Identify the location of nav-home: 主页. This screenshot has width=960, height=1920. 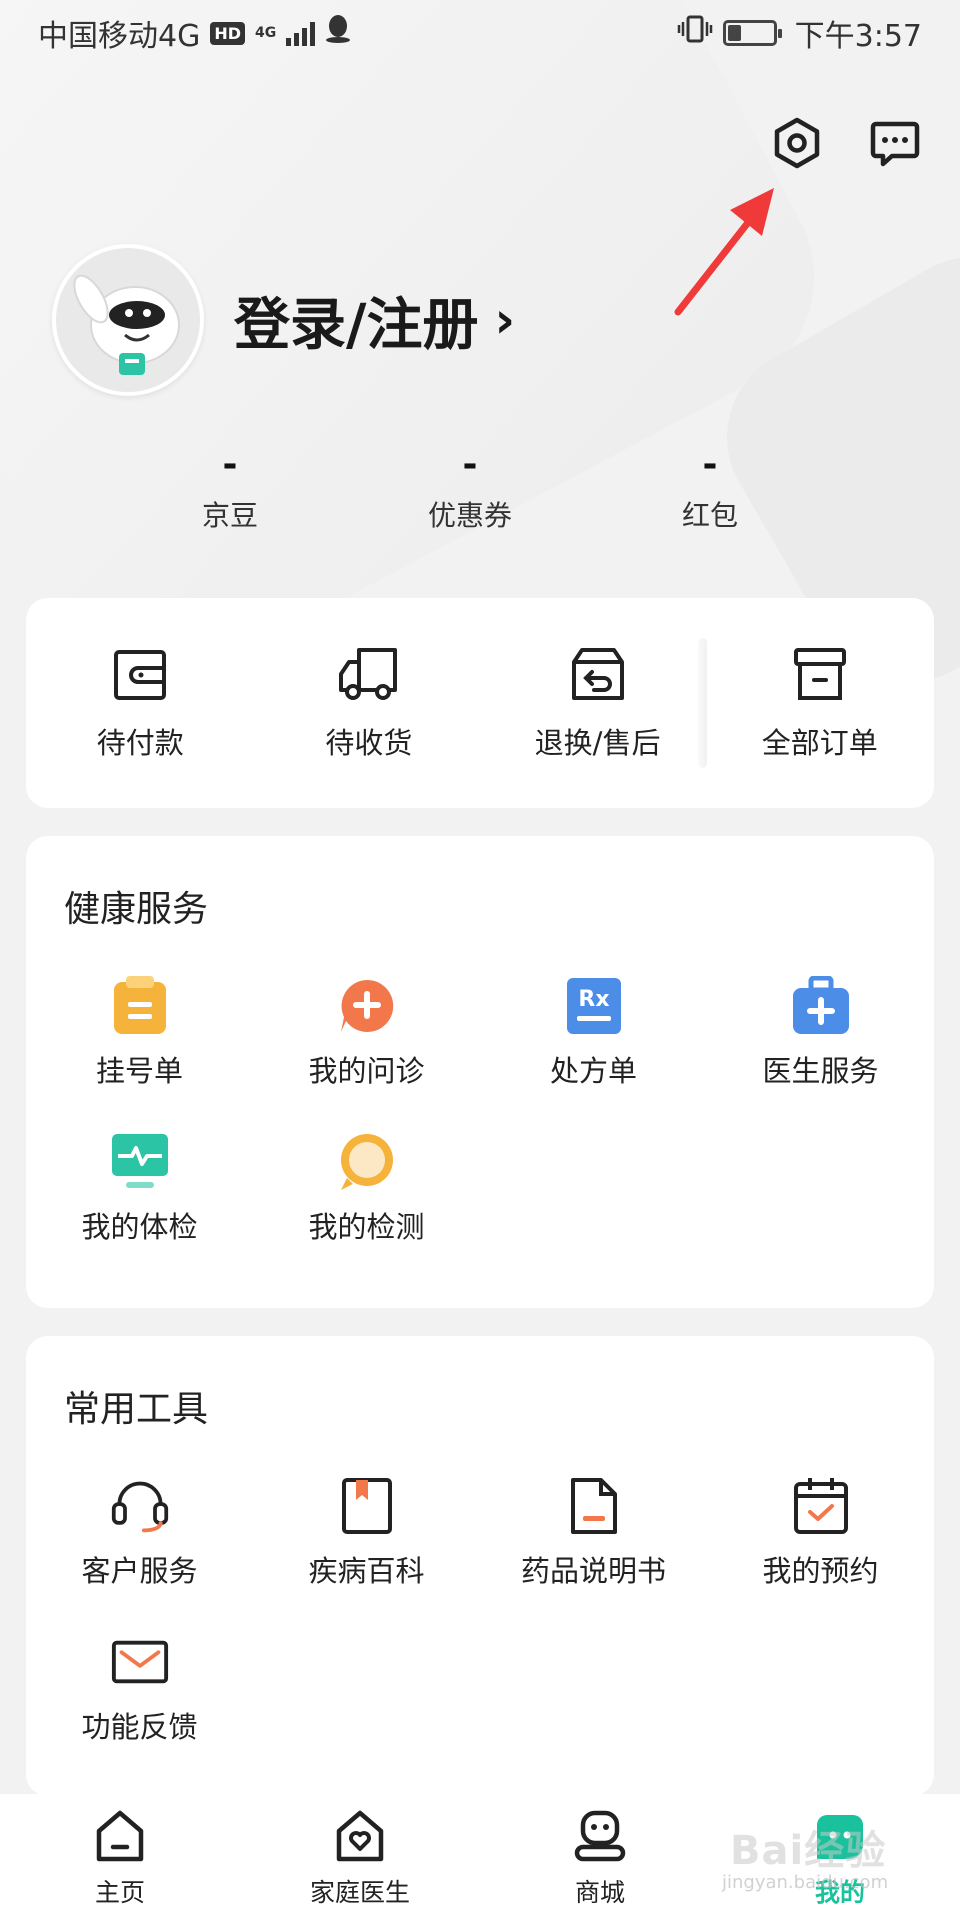
(120, 1857).